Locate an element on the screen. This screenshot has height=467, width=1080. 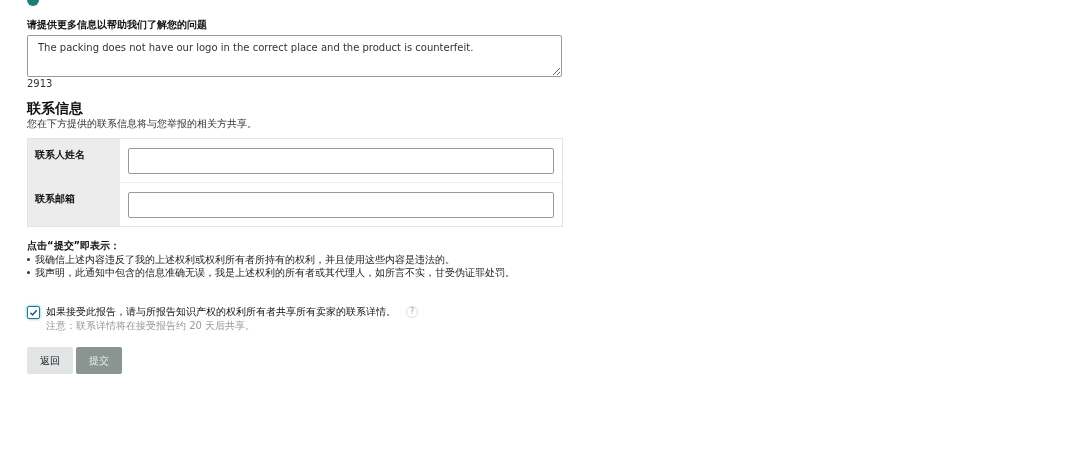
statement-title: 点击“提交”即表示： is located at coordinates (74, 246).